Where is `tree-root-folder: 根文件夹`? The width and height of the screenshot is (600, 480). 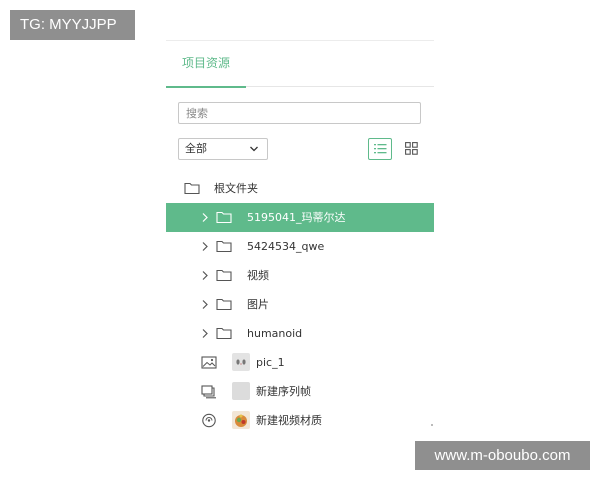 tree-root-folder: 根文件夹 is located at coordinates (300, 188).